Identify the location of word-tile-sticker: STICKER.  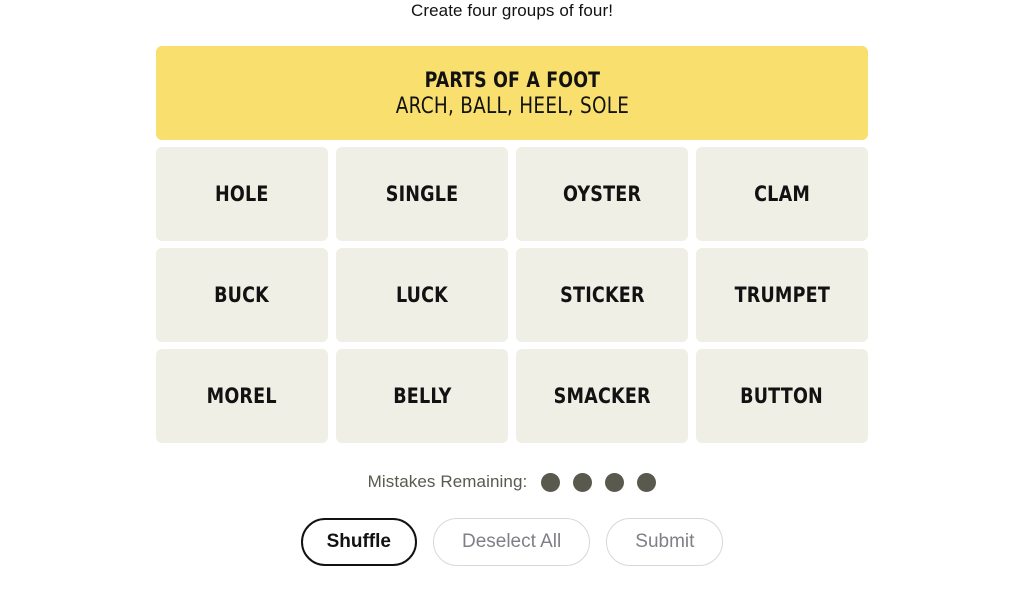
(602, 295).